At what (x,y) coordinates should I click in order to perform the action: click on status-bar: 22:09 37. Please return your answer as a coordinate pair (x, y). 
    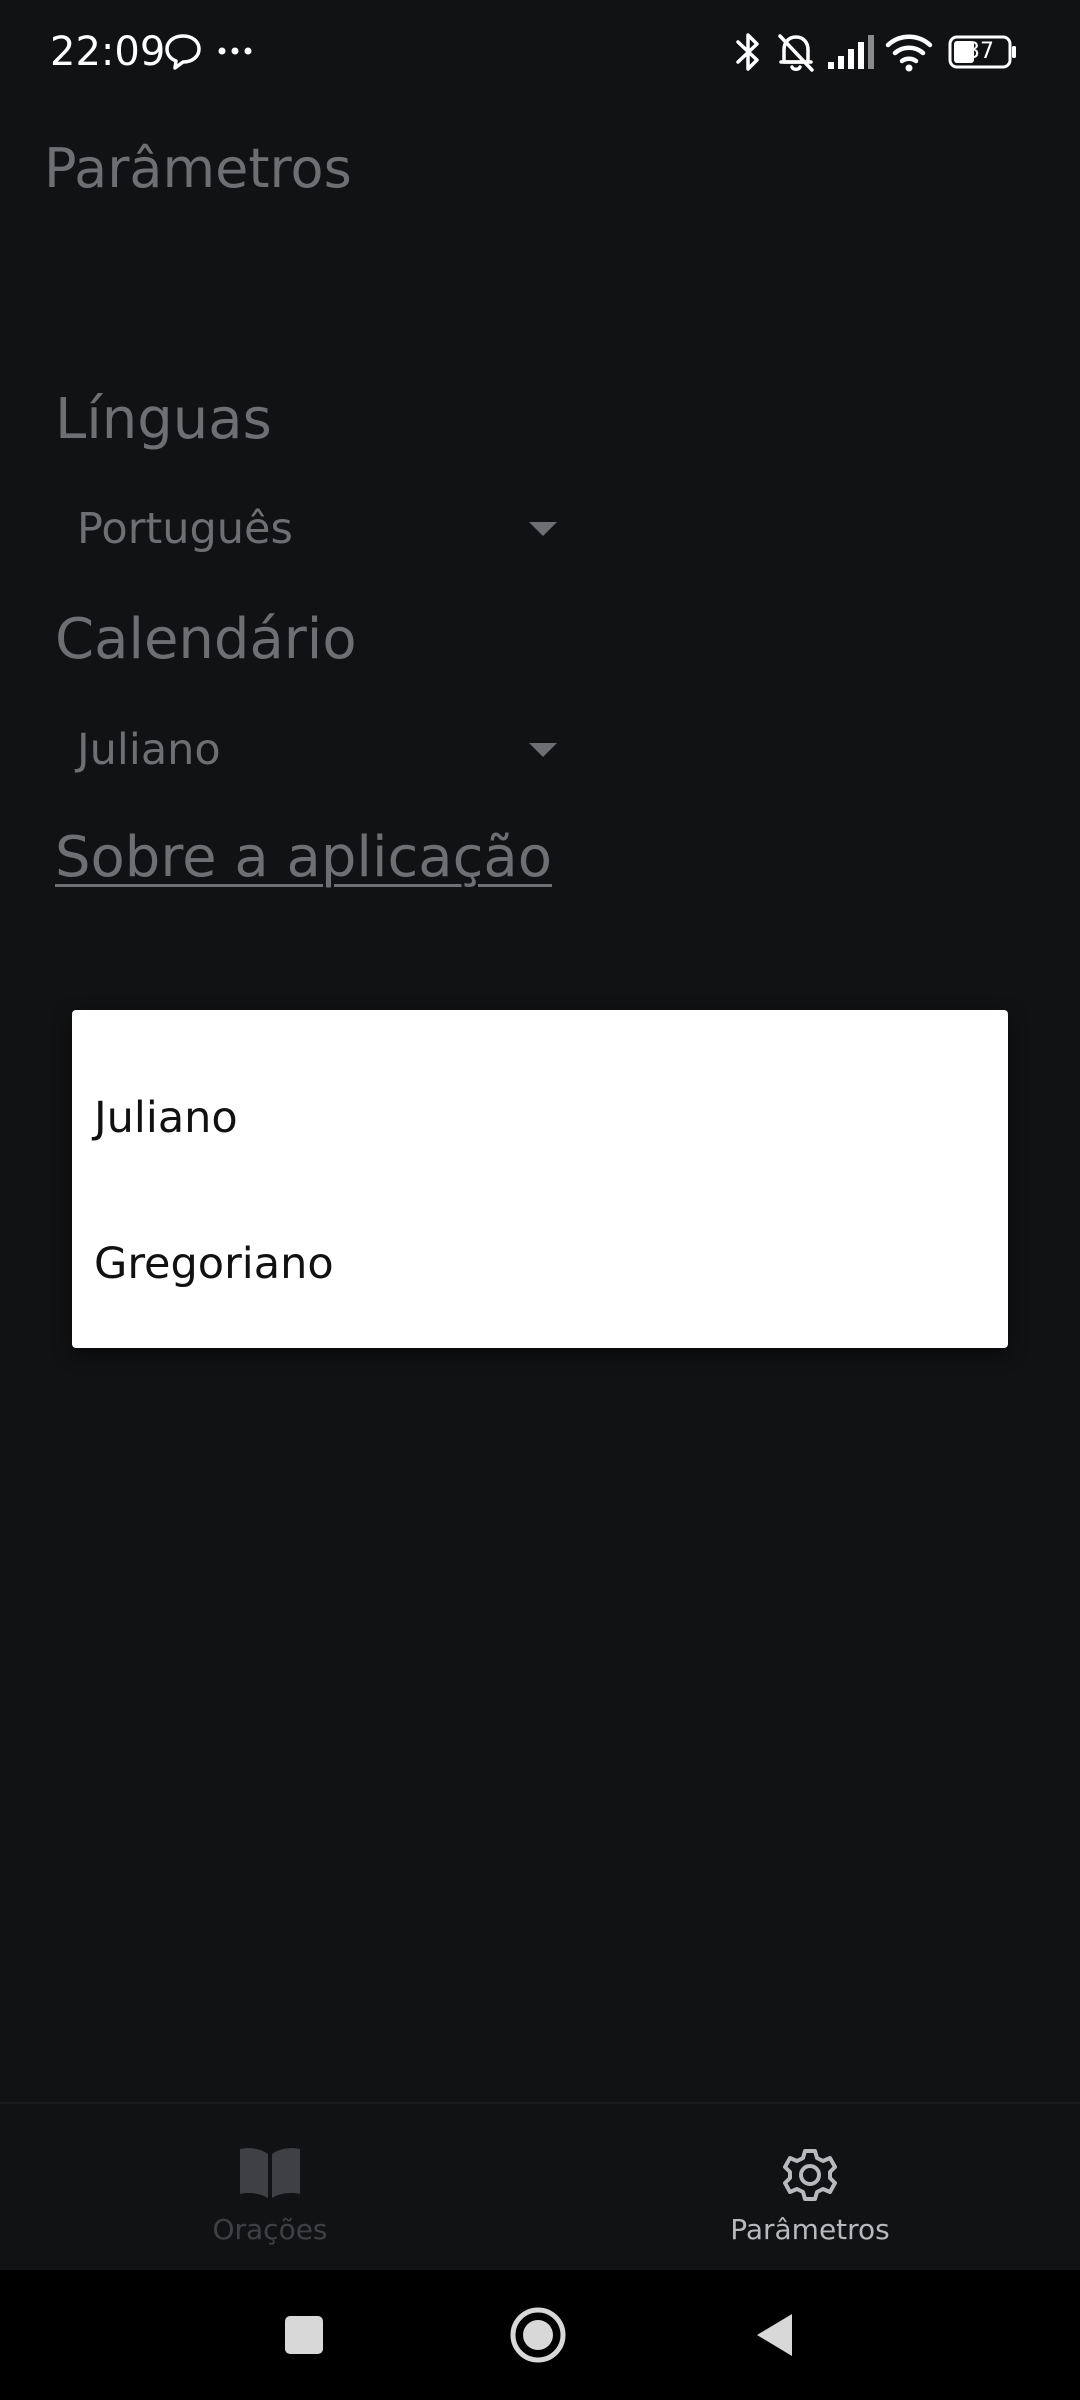
    Looking at the image, I should click on (540, 52).